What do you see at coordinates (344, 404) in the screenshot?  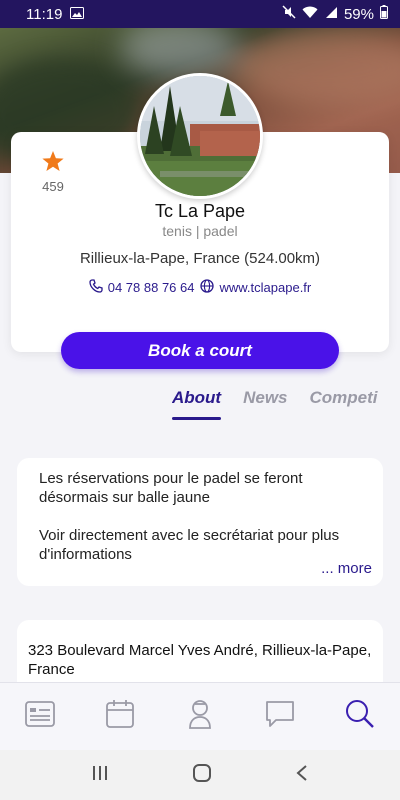 I see `tab-competitions: Competi` at bounding box center [344, 404].